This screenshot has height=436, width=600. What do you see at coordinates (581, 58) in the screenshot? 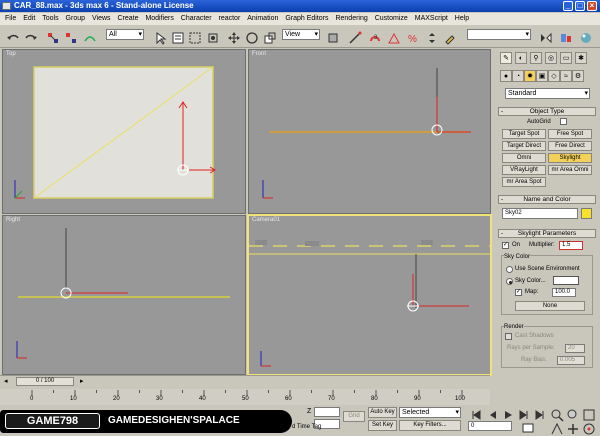
I see `utilities-tab-icon: ✱` at bounding box center [581, 58].